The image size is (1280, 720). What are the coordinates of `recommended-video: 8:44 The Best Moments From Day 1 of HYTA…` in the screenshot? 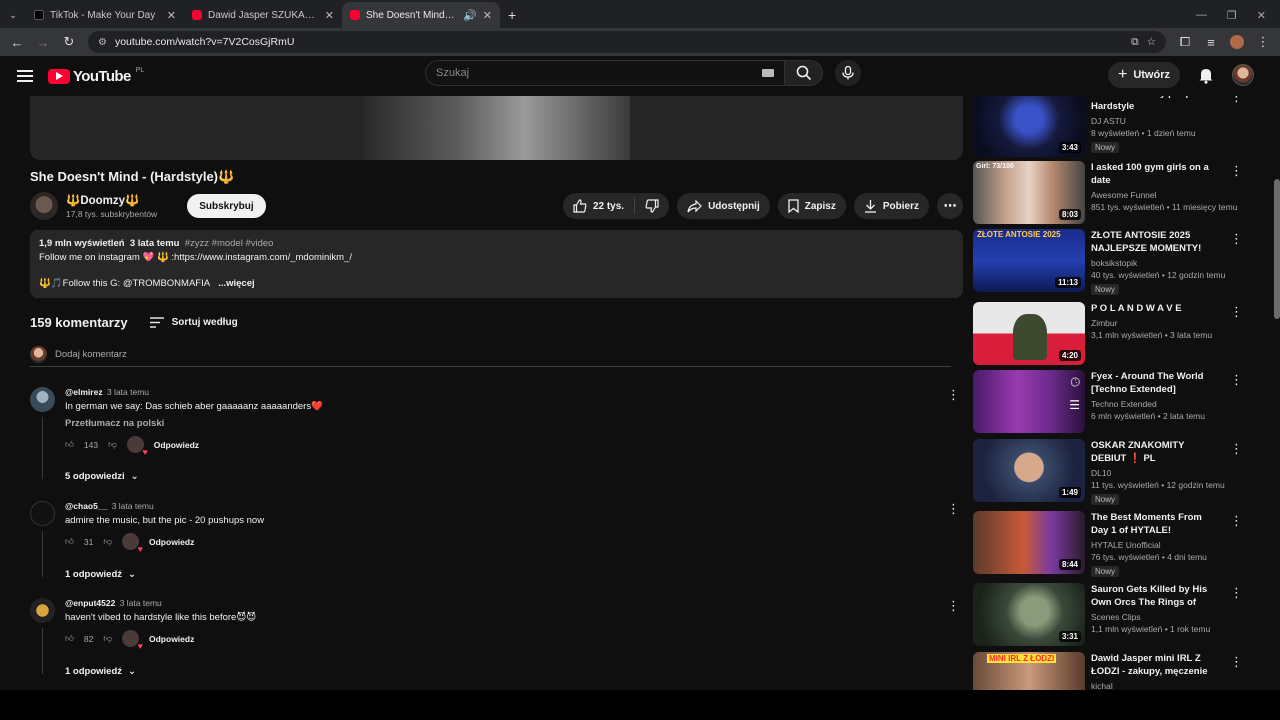 It's located at (1108, 544).